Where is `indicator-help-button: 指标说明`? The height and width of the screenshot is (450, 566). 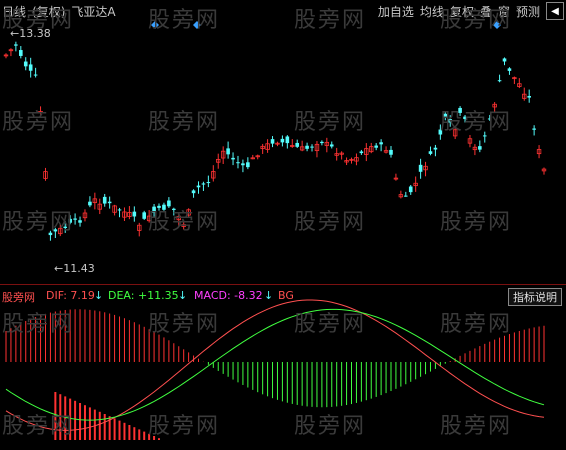 indicator-help-button: 指标说明 is located at coordinates (535, 297).